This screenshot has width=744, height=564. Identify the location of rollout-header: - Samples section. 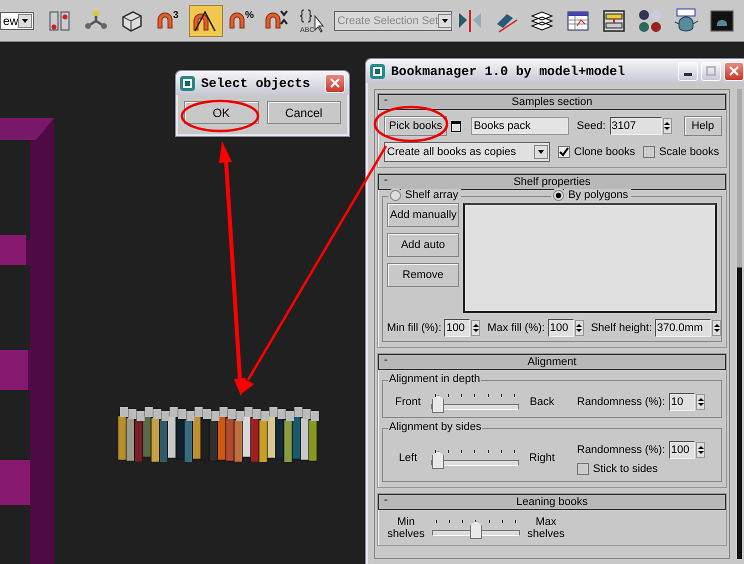
(552, 102).